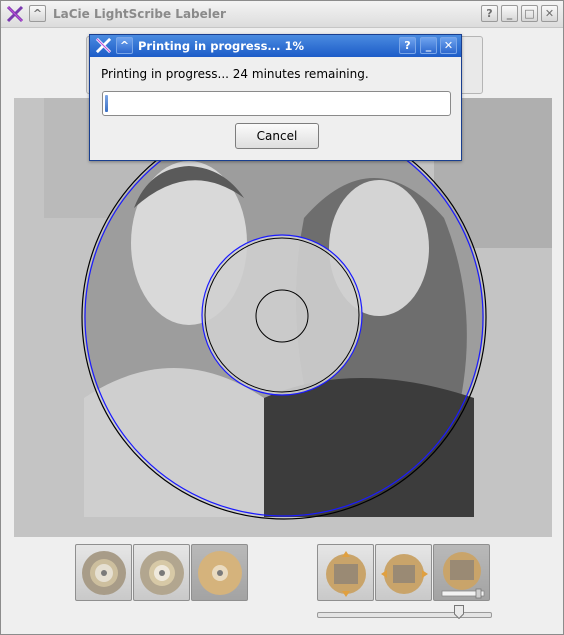  I want to click on dialog-shade-button: ^, so click(124, 45).